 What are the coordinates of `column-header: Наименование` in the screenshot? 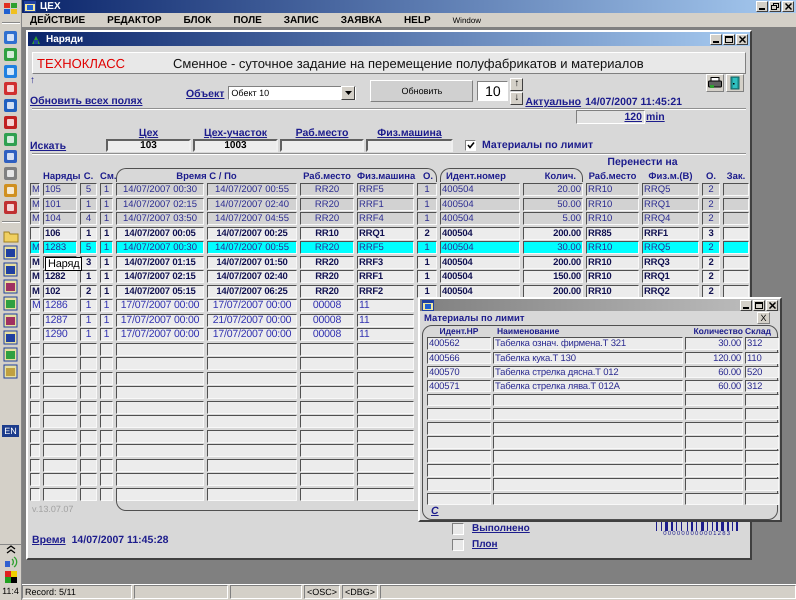 It's located at (588, 332).